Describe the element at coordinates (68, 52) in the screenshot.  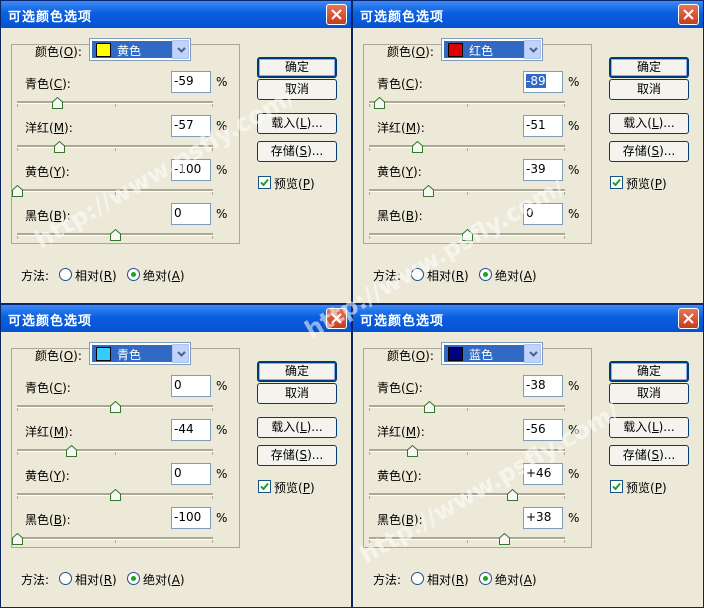
I see `color-label-accesskey: O` at that location.